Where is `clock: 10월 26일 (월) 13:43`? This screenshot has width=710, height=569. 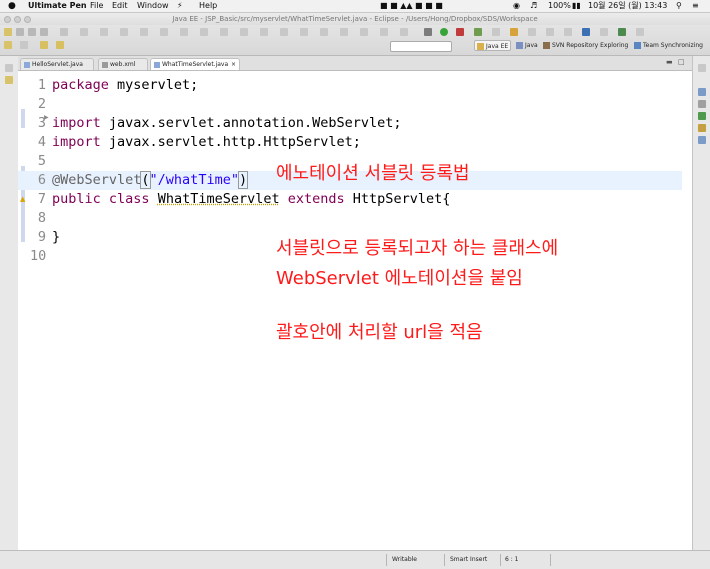 clock: 10월 26일 (월) 13:43 is located at coordinates (627, 6).